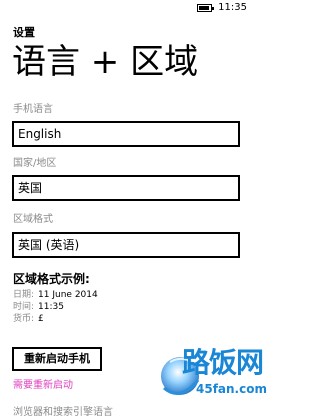 The height and width of the screenshot is (420, 320). I want to click on example-date-value: 11 June 2014, so click(68, 295).